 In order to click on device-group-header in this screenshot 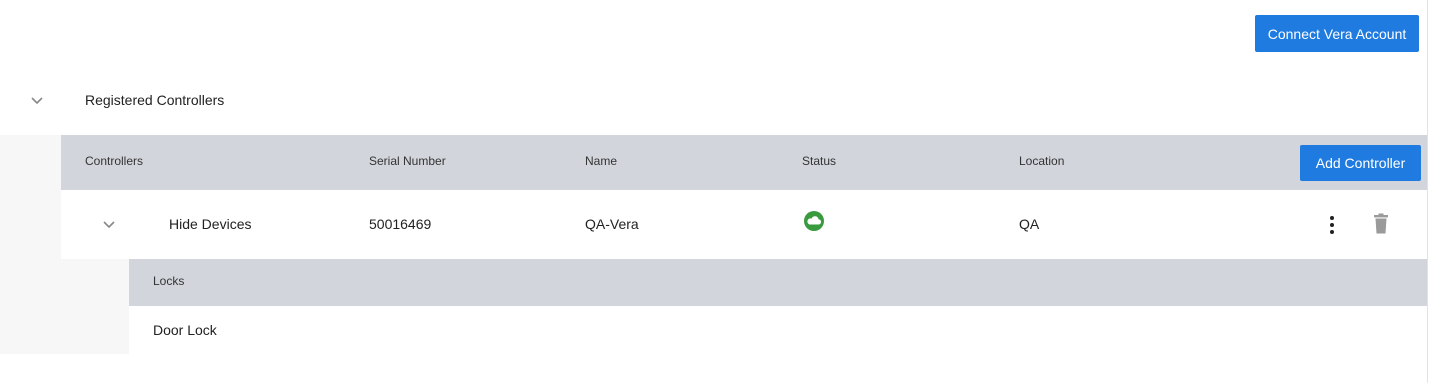, I will do `click(778, 282)`.